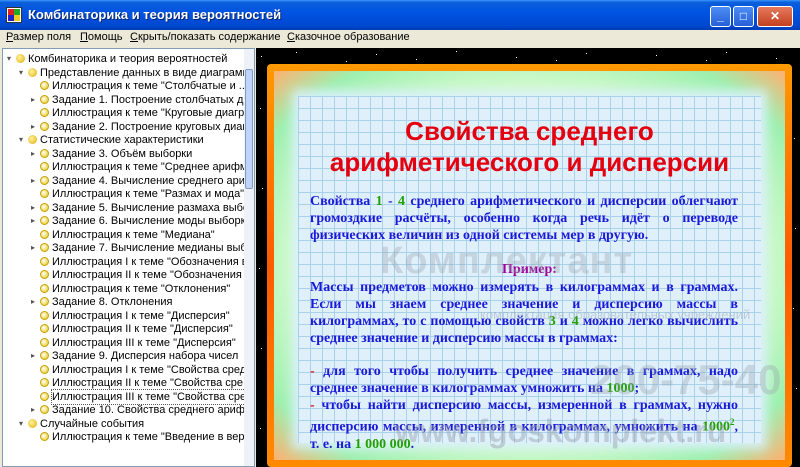 This screenshot has height=467, width=800. I want to click on minimize-button: _, so click(720, 16).